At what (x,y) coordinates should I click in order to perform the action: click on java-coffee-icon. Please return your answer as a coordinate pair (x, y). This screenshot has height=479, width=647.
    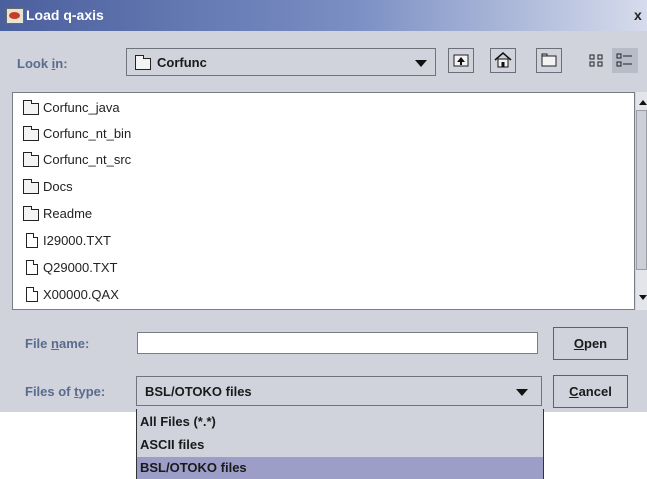
    Looking at the image, I should click on (15, 16).